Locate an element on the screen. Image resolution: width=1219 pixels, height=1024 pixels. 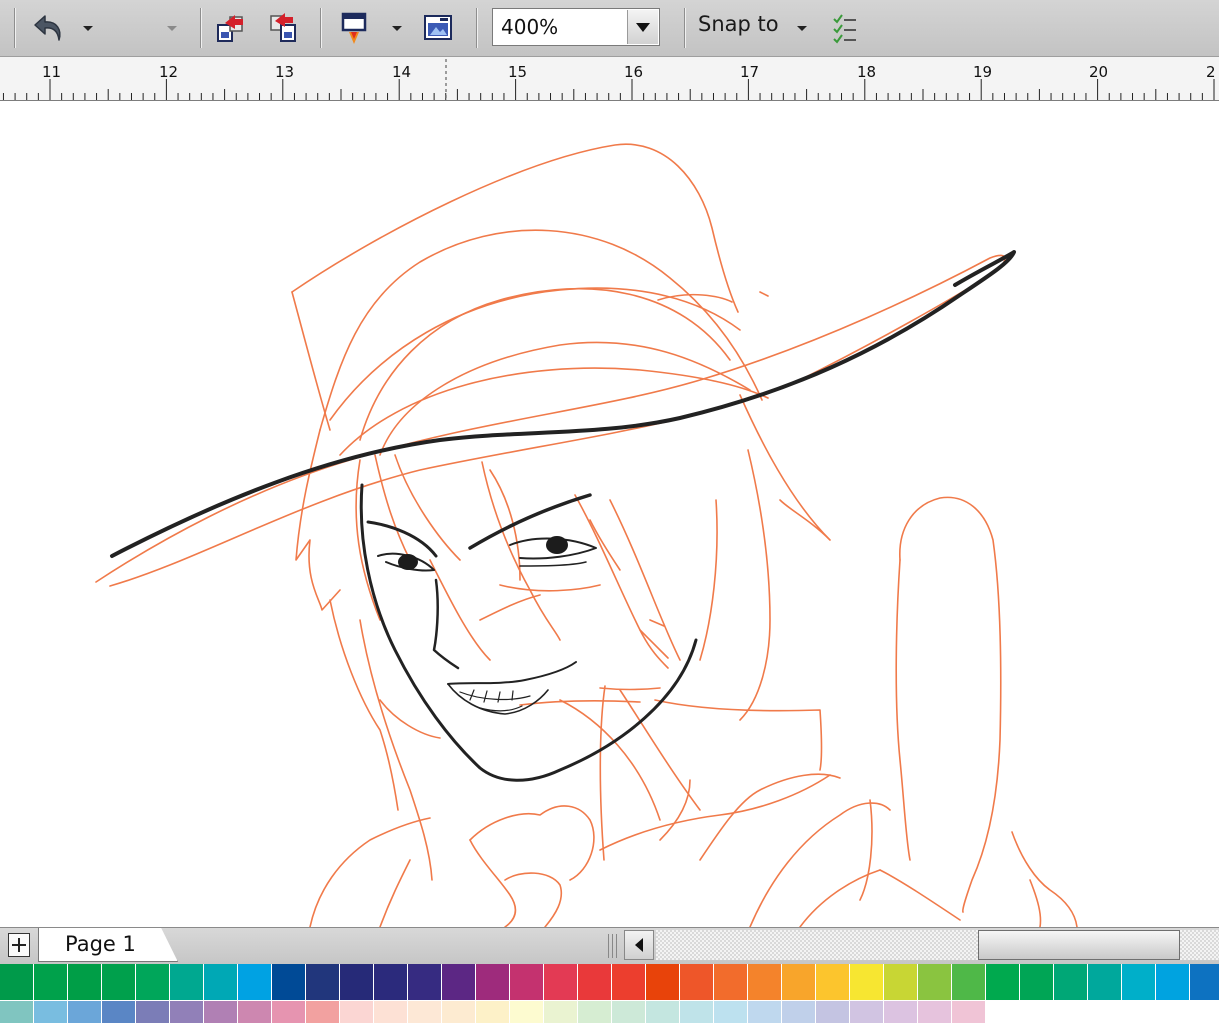
zoom-level-dropdown-button is located at coordinates (642, 27).